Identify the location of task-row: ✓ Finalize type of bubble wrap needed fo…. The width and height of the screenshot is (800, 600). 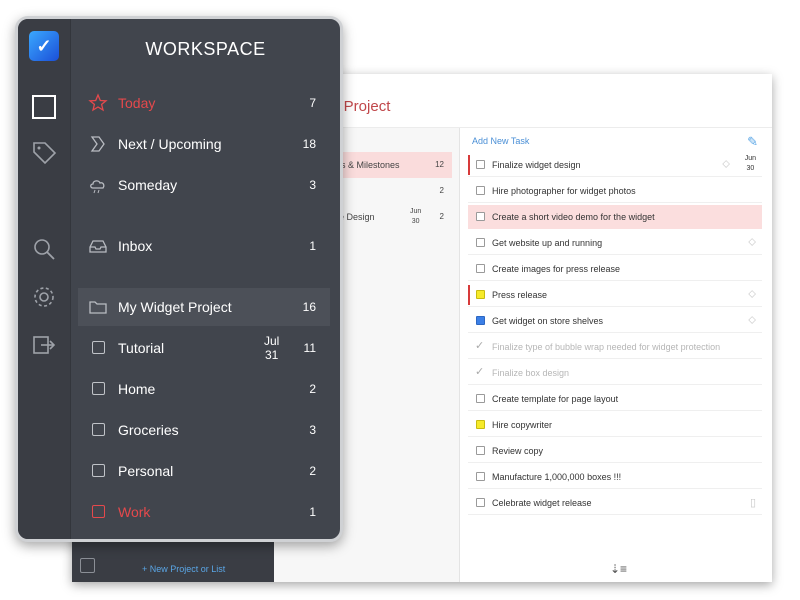
(615, 347).